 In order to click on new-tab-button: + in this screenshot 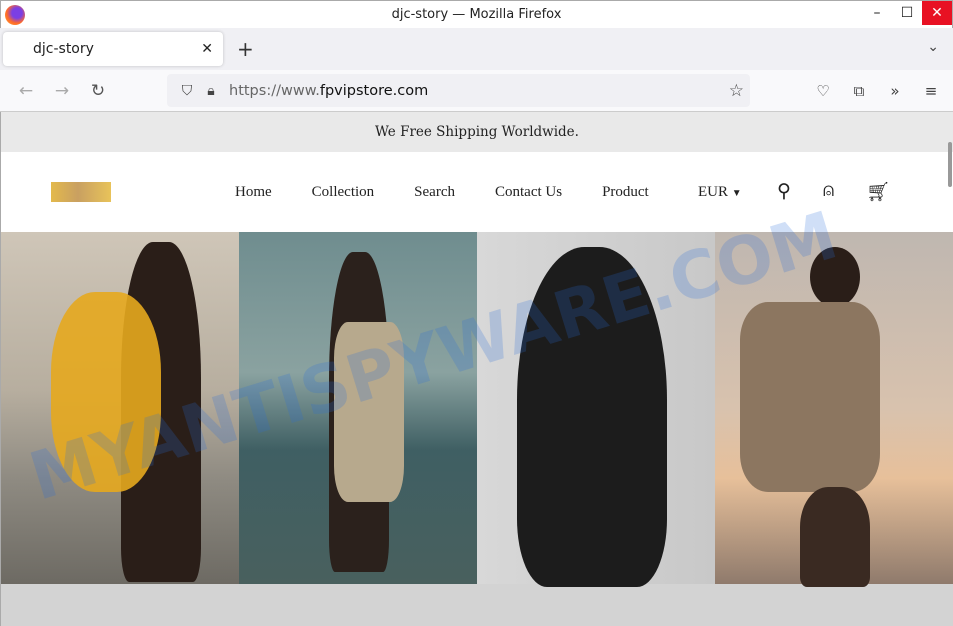, I will do `click(245, 49)`.